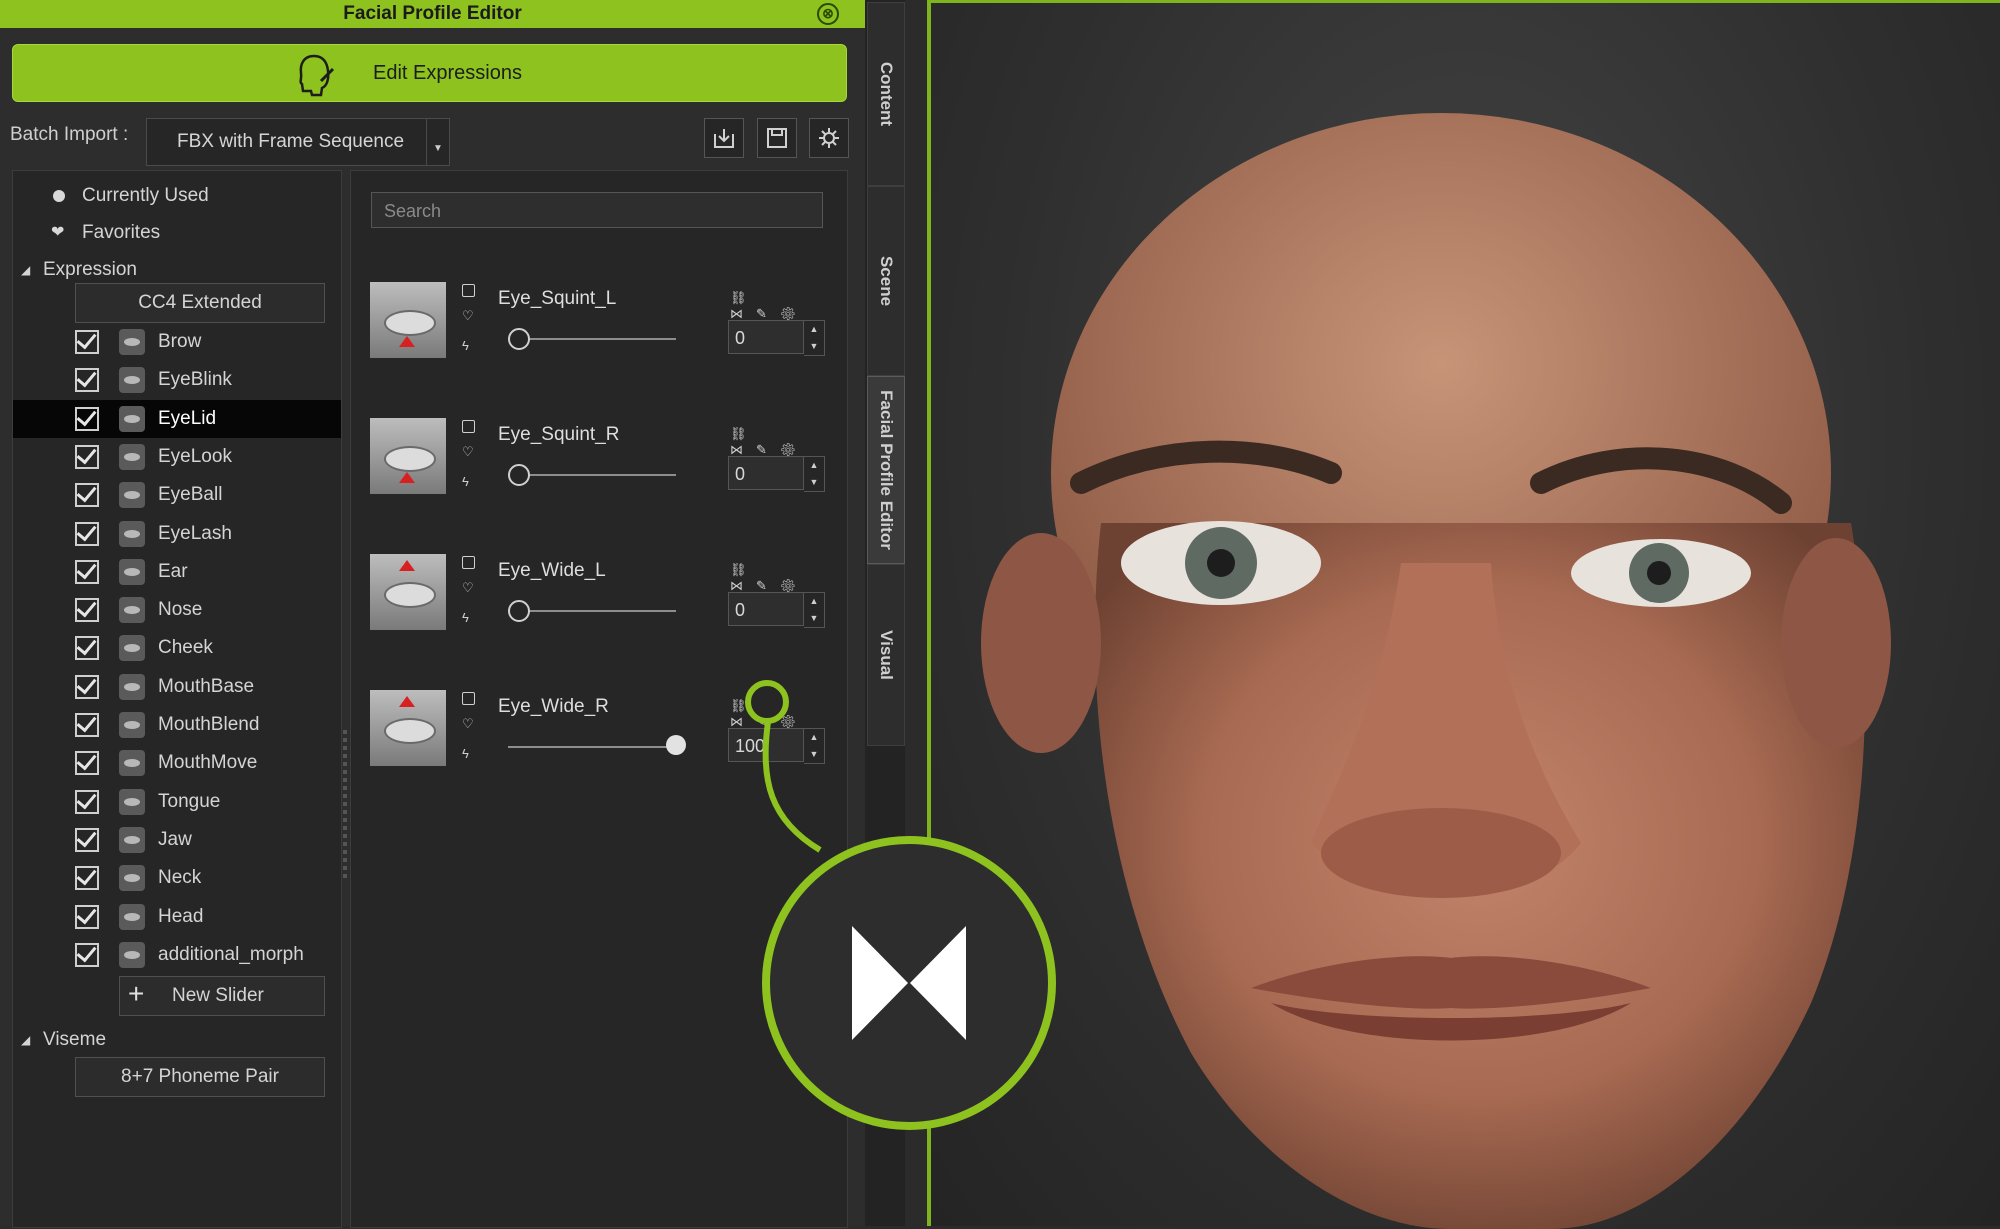  I want to click on tree-item-mouthmove: MouthMove, so click(177, 763).